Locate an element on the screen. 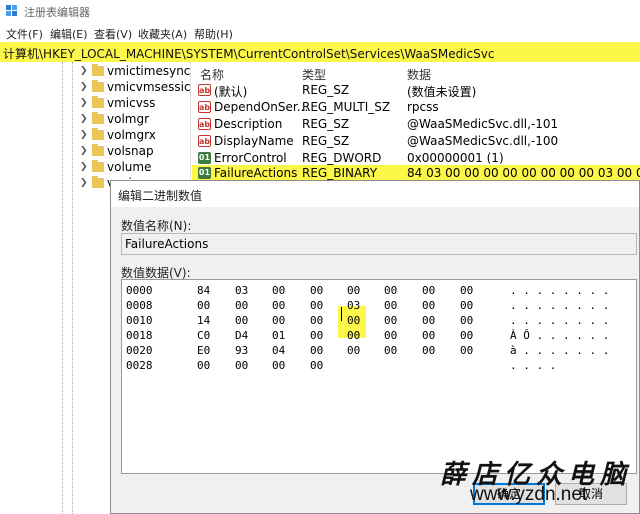 The height and width of the screenshot is (514, 640). menu-help: 帮助(H) is located at coordinates (213, 34).